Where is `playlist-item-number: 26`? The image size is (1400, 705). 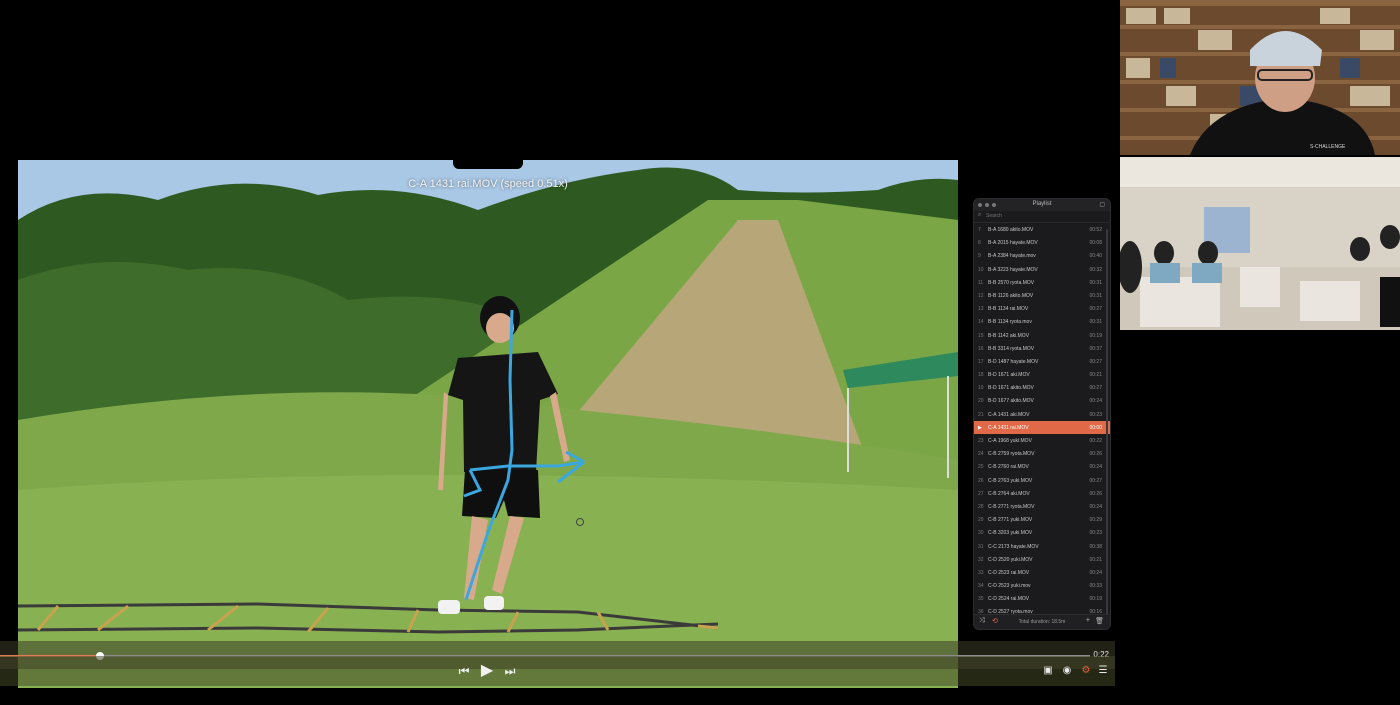
playlist-item-number: 26 is located at coordinates (981, 480).